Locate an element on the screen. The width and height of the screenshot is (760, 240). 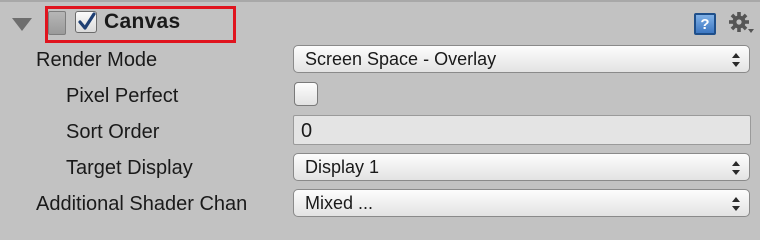
sort-order-value: 0 is located at coordinates (307, 131).